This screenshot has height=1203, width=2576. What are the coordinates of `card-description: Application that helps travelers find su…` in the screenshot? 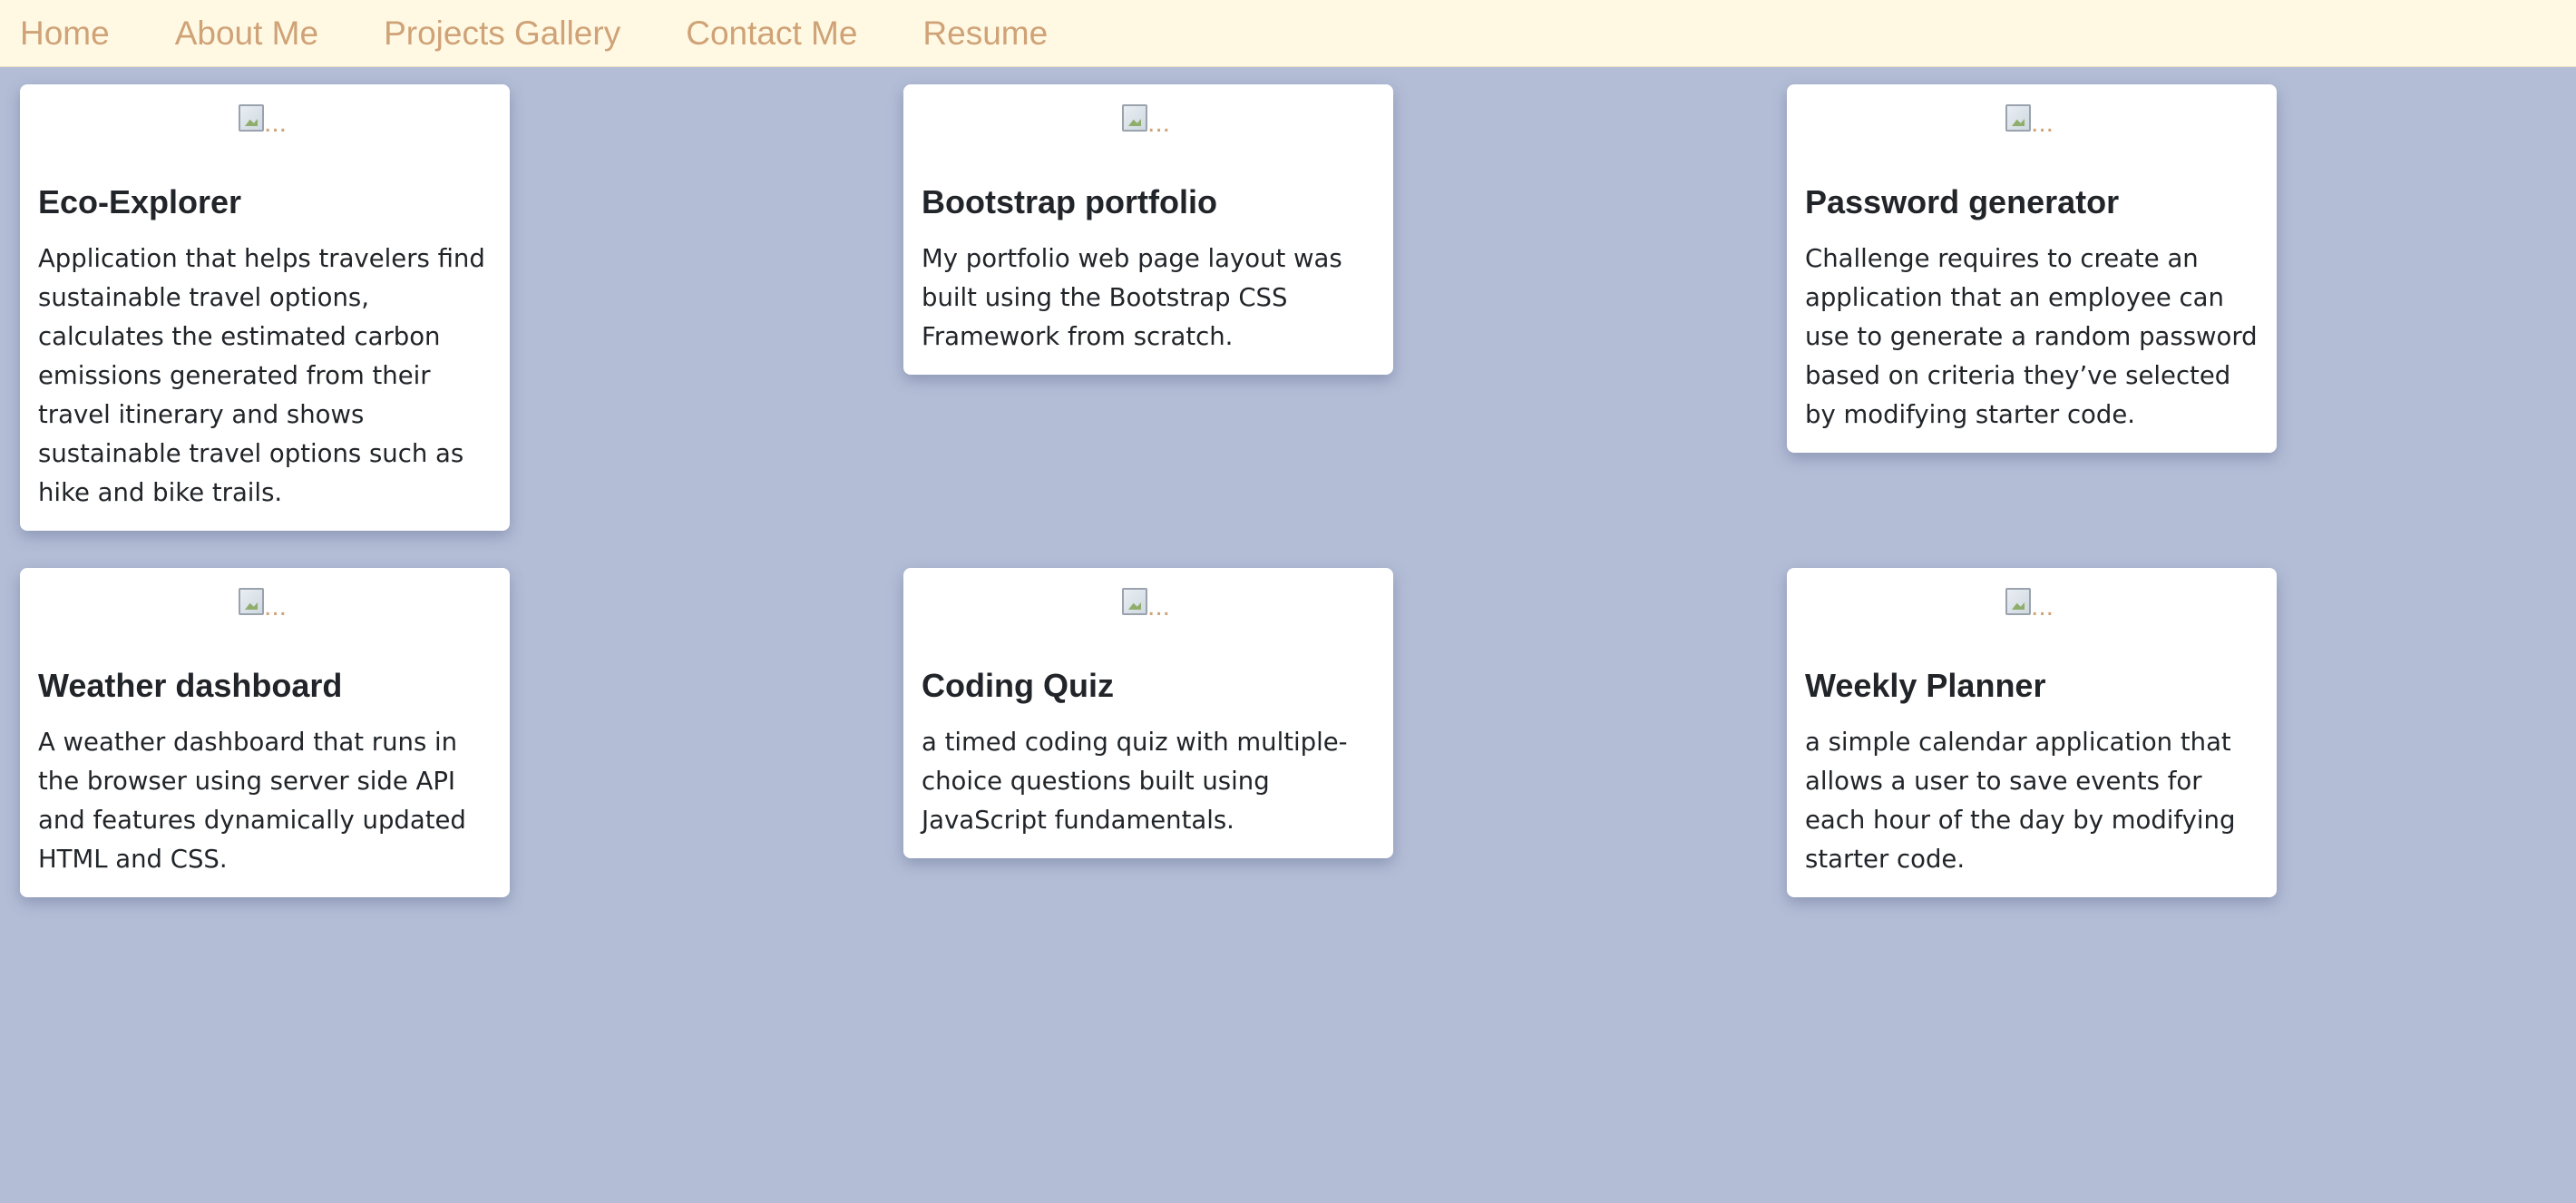 It's located at (261, 376).